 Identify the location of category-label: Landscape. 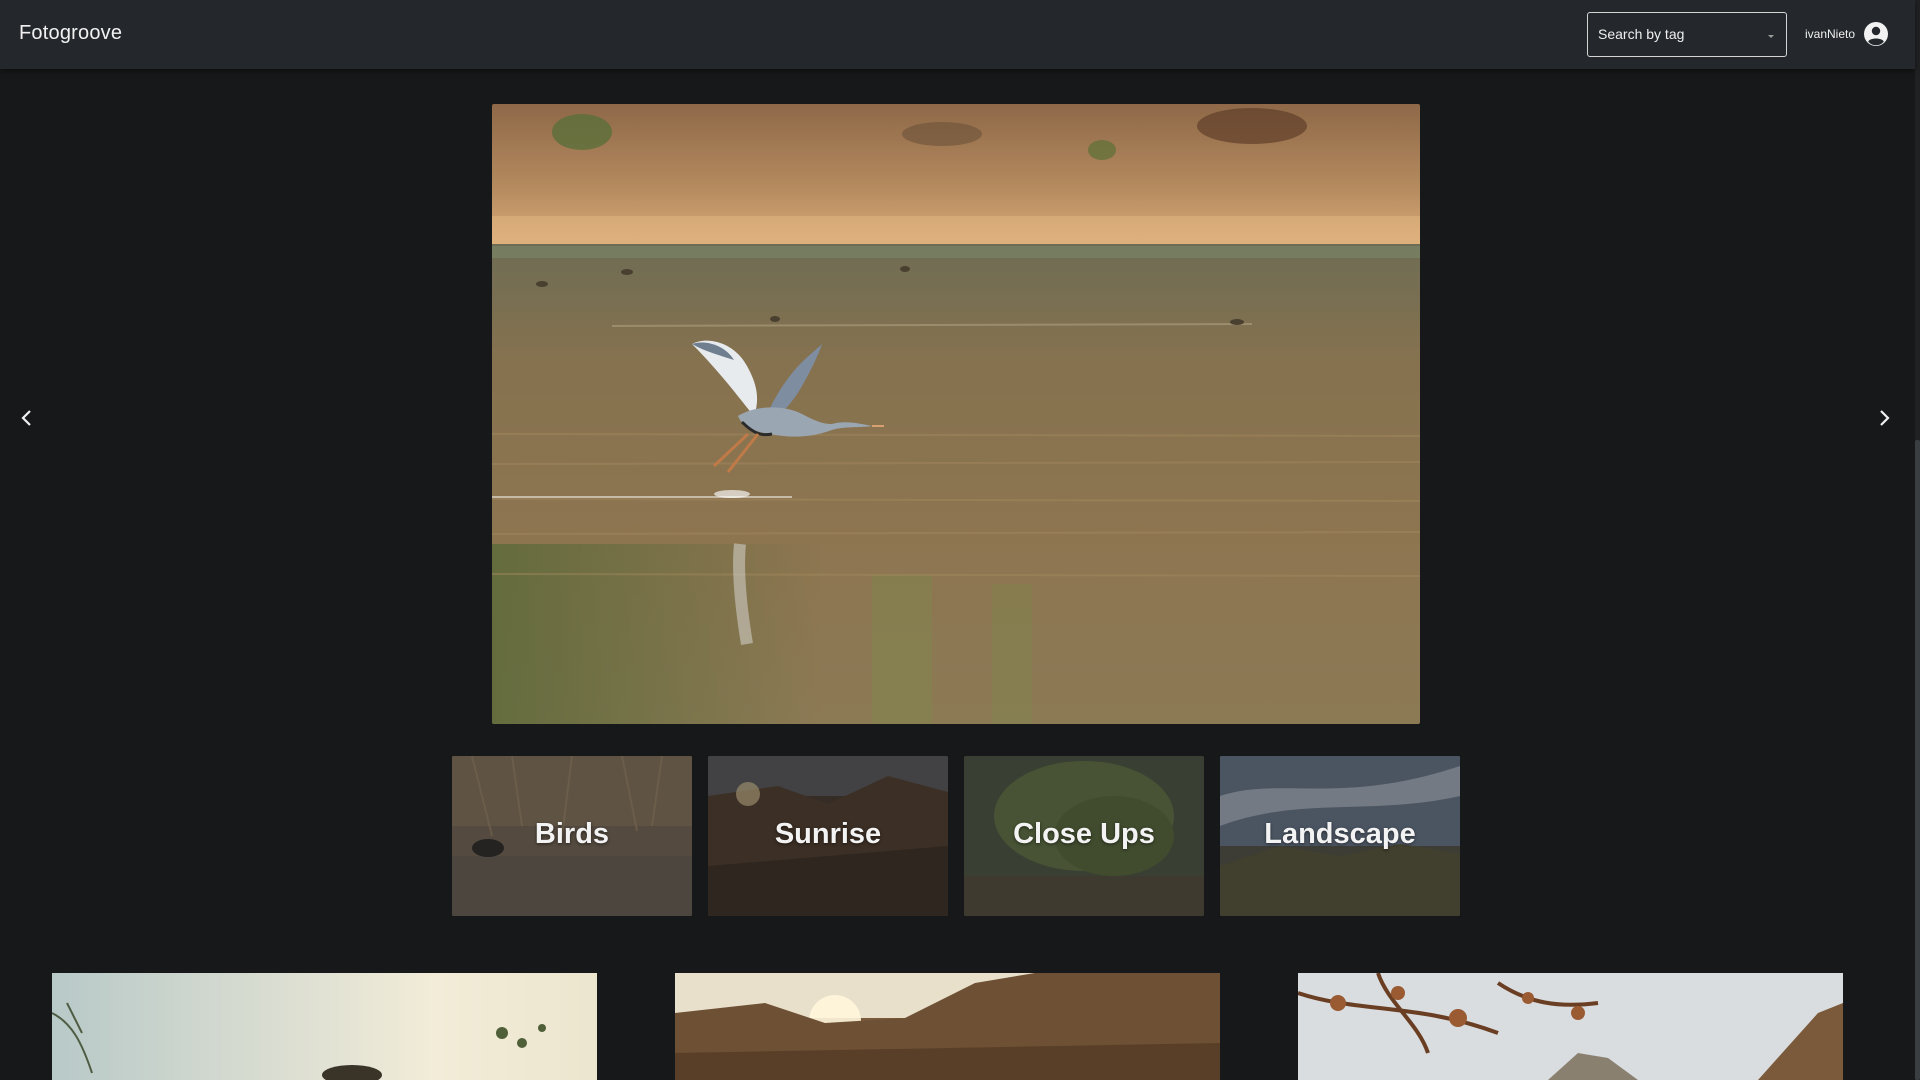
(1340, 834).